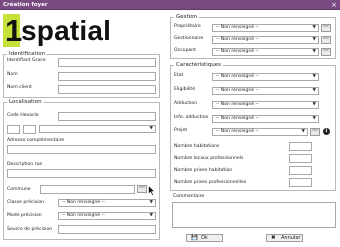 The width and height of the screenshot is (340, 247). What do you see at coordinates (265, 40) in the screenshot?
I see `gestionnaire-select: -- Non renseigné -- ▼` at bounding box center [265, 40].